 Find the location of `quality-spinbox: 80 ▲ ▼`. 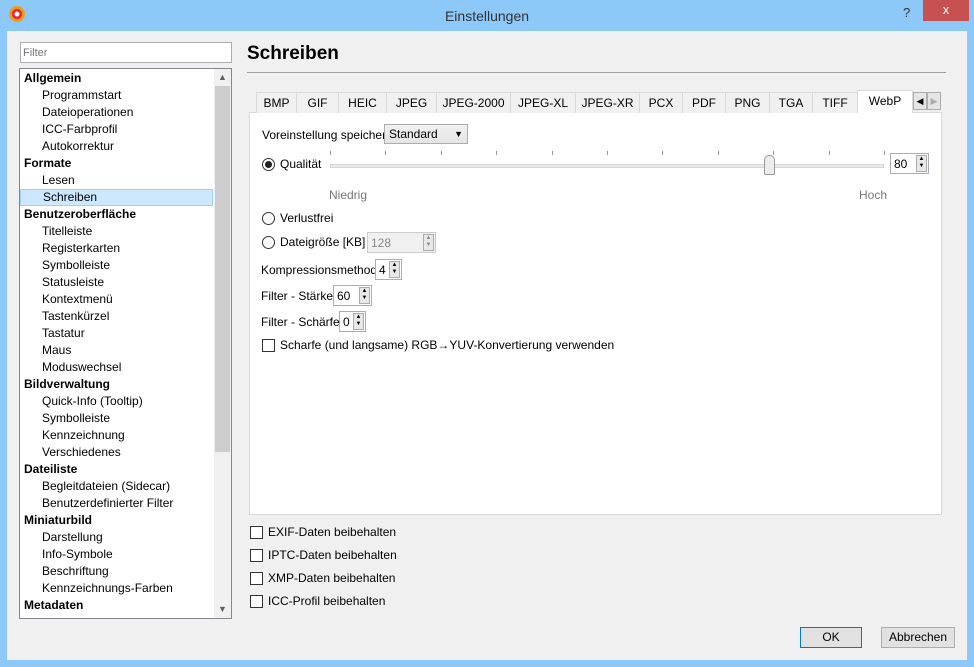

quality-spinbox: 80 ▲ ▼ is located at coordinates (909, 163).